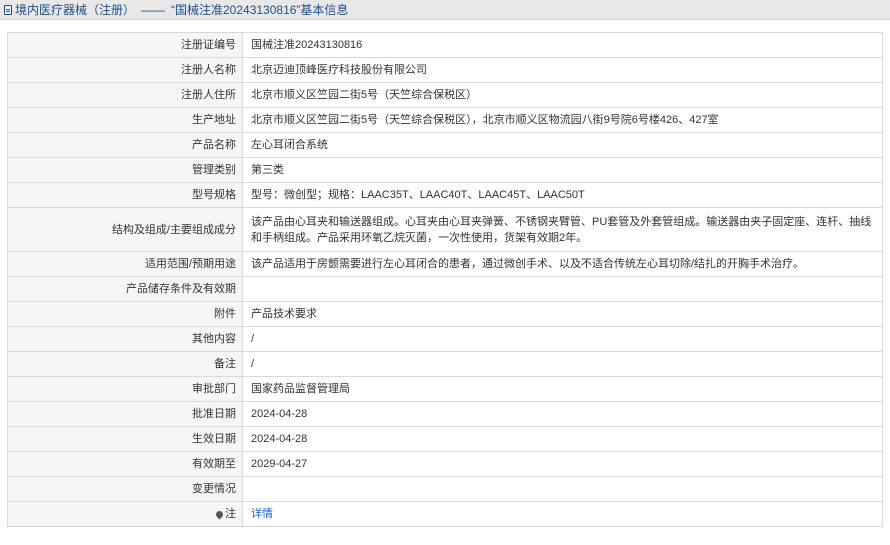 The width and height of the screenshot is (890, 545). Describe the element at coordinates (125, 464) in the screenshot. I see `row-label: 有效期至` at that location.